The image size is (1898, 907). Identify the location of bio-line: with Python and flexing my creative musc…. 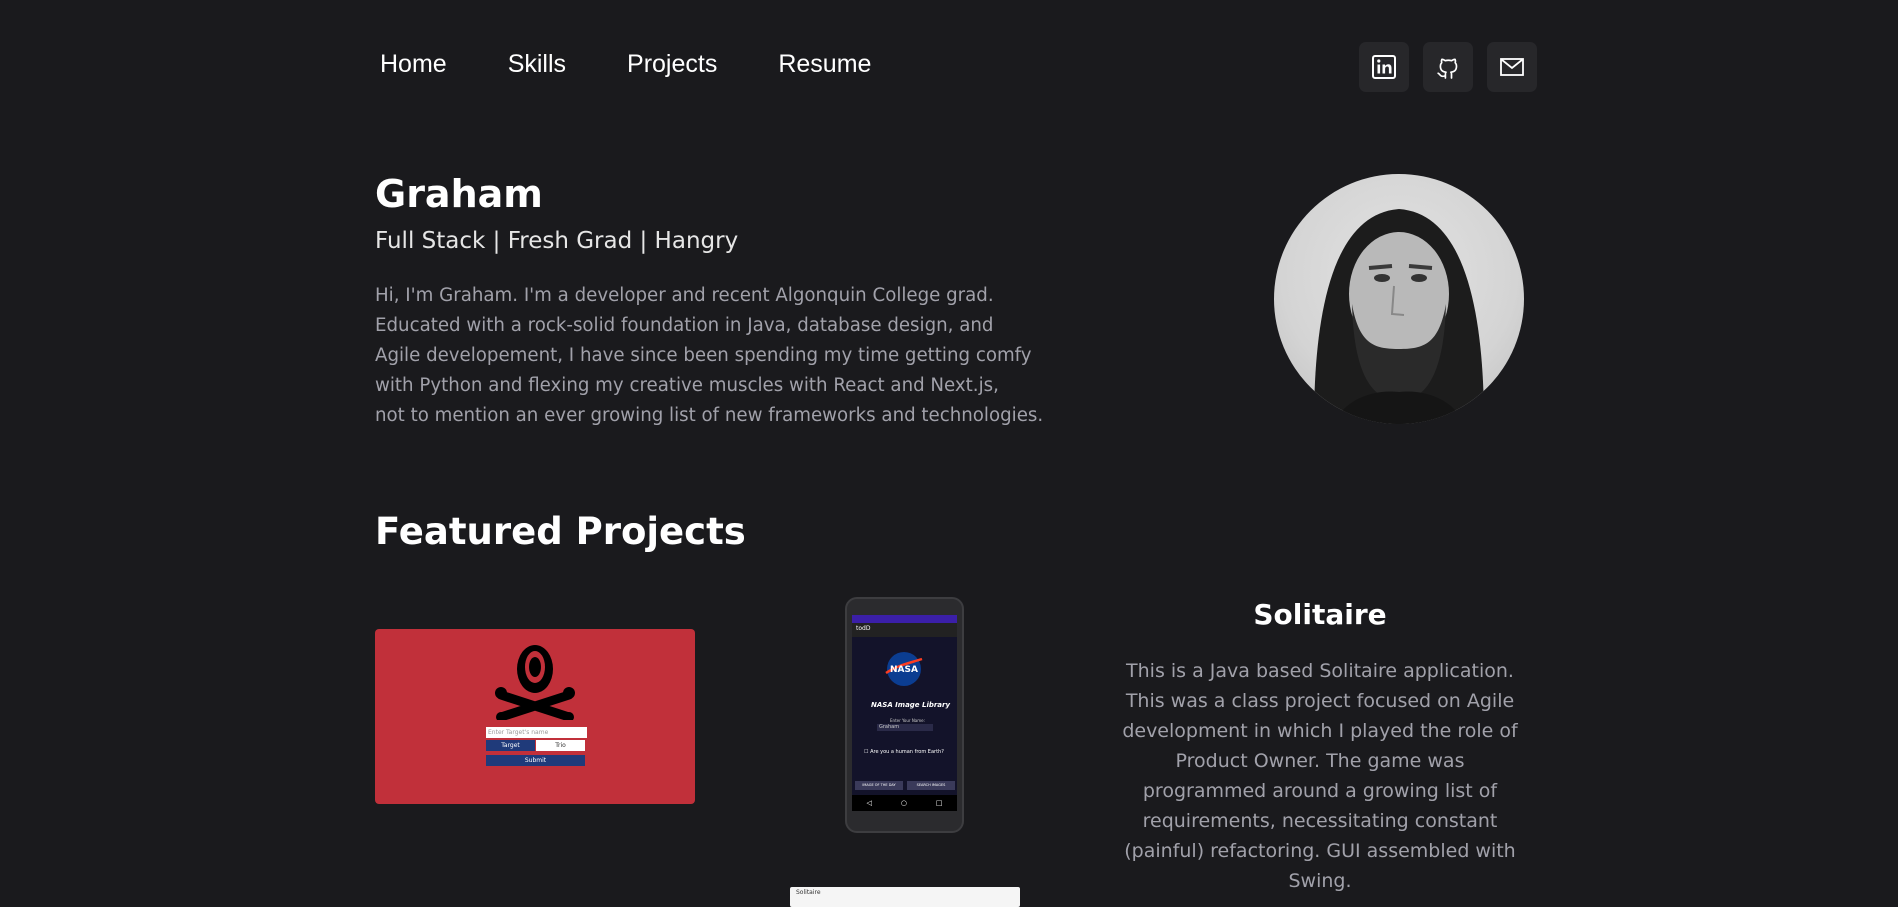
(687, 385).